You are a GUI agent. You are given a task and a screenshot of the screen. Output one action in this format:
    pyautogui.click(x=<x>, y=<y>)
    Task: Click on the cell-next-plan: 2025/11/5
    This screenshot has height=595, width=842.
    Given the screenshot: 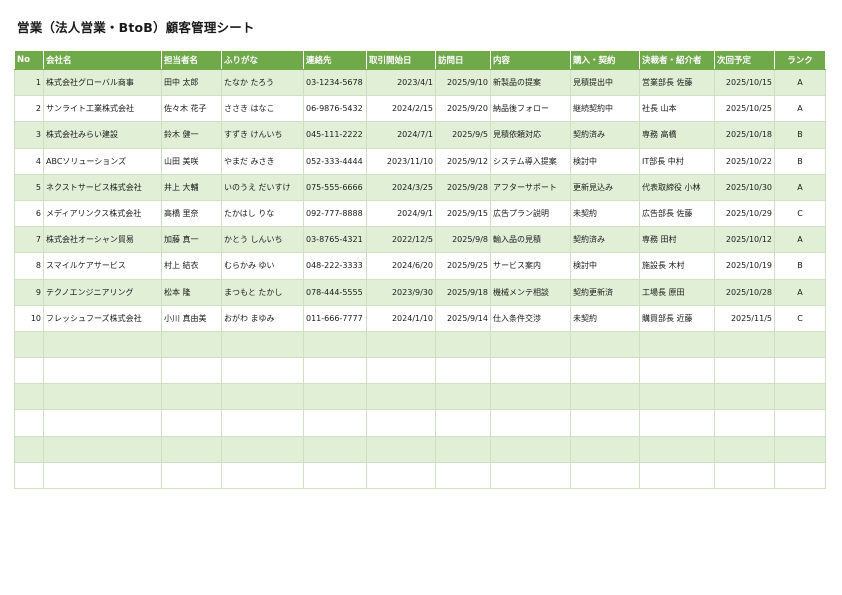 What is the action you would take?
    pyautogui.click(x=744, y=318)
    